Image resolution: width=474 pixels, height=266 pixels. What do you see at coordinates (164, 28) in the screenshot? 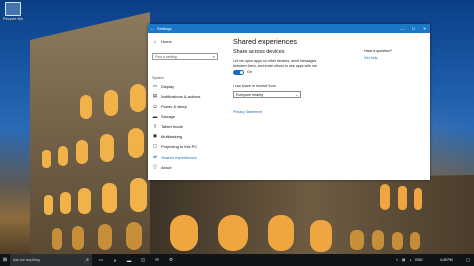
I see `window-title: Settings` at bounding box center [164, 28].